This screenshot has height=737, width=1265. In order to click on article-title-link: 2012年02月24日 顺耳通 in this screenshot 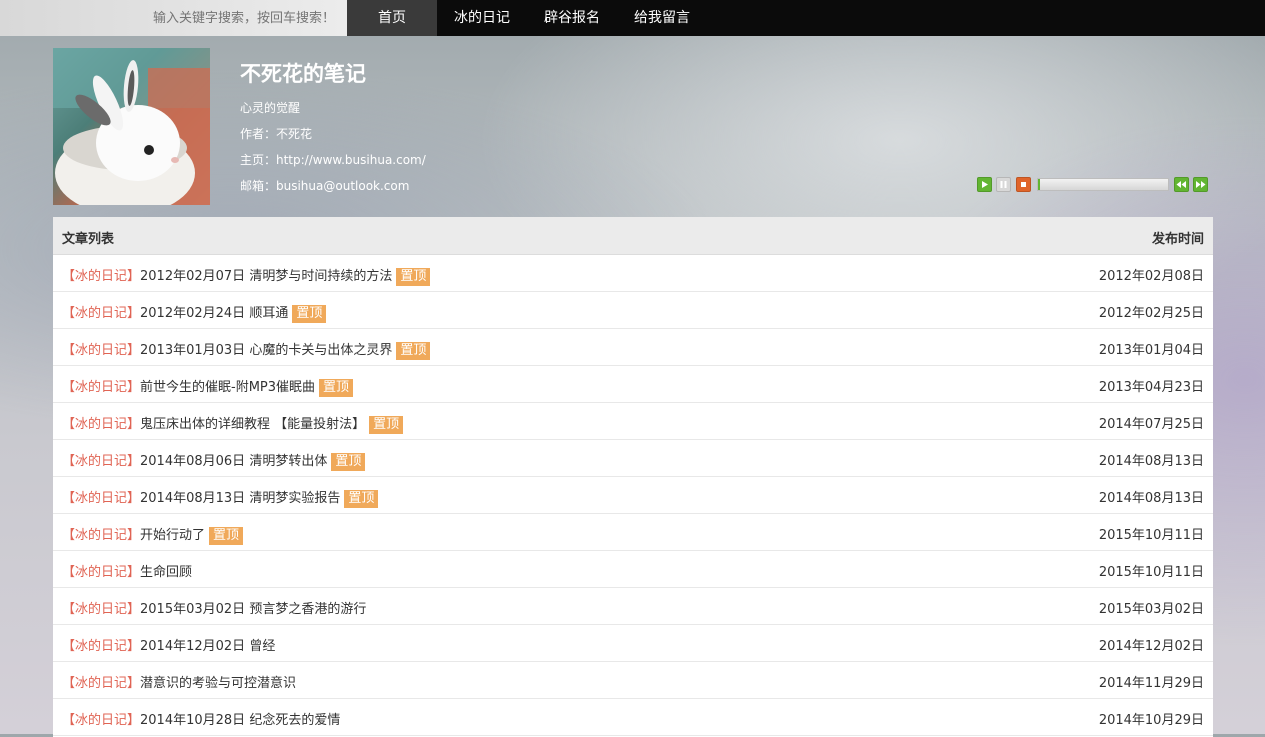, I will do `click(214, 313)`.